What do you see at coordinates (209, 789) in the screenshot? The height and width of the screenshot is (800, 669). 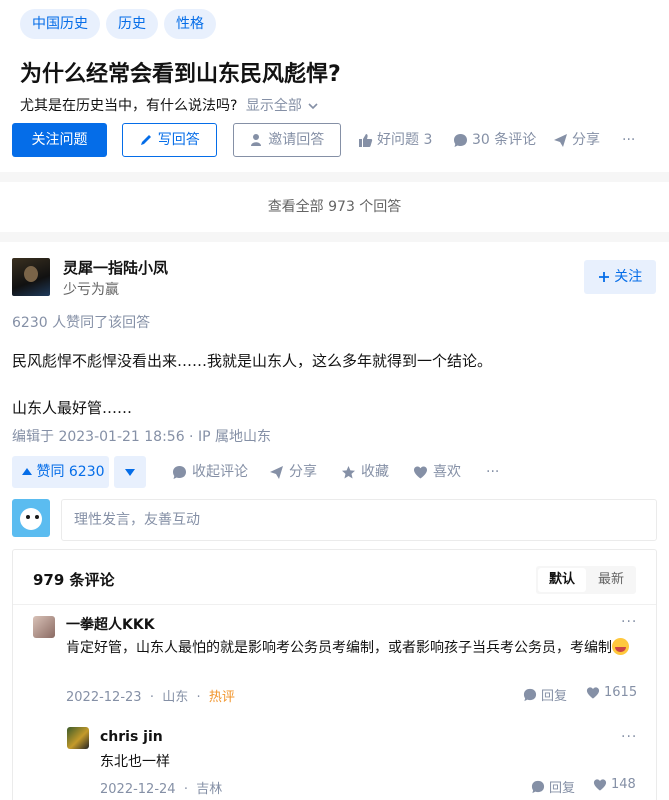 I see `comment-location: 吉林` at bounding box center [209, 789].